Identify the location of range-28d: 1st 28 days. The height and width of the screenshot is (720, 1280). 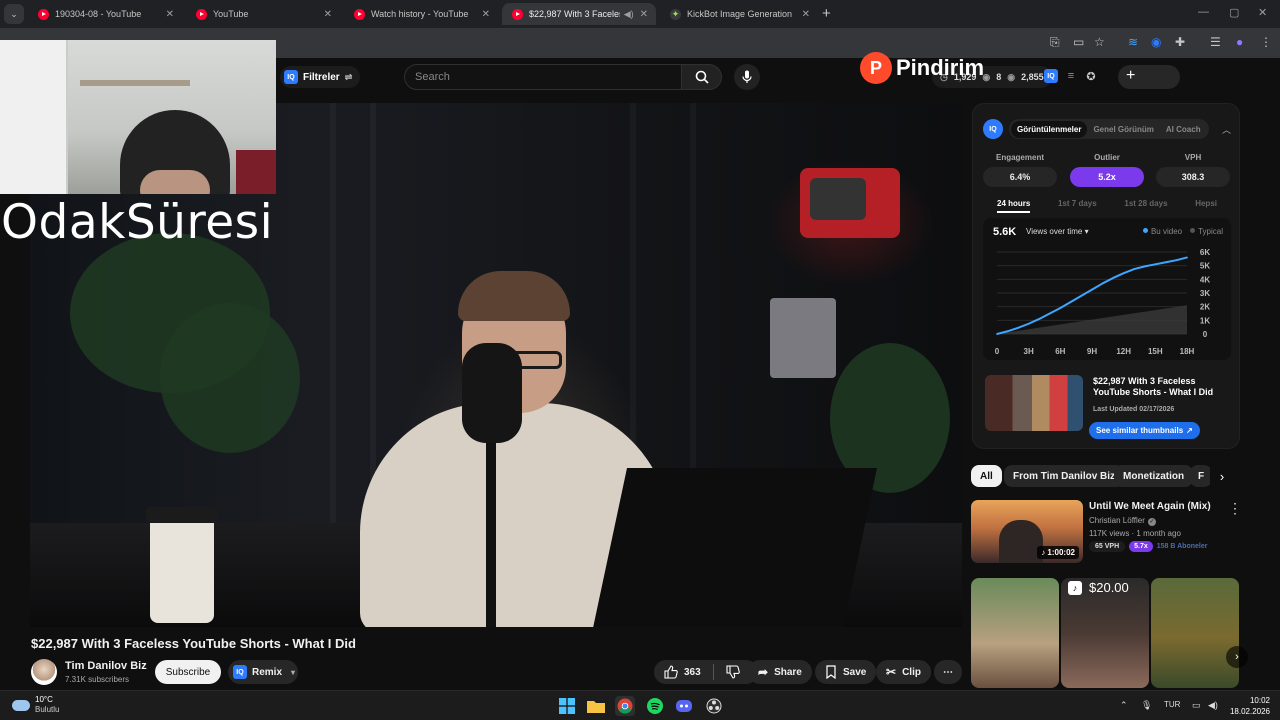
(1145, 206).